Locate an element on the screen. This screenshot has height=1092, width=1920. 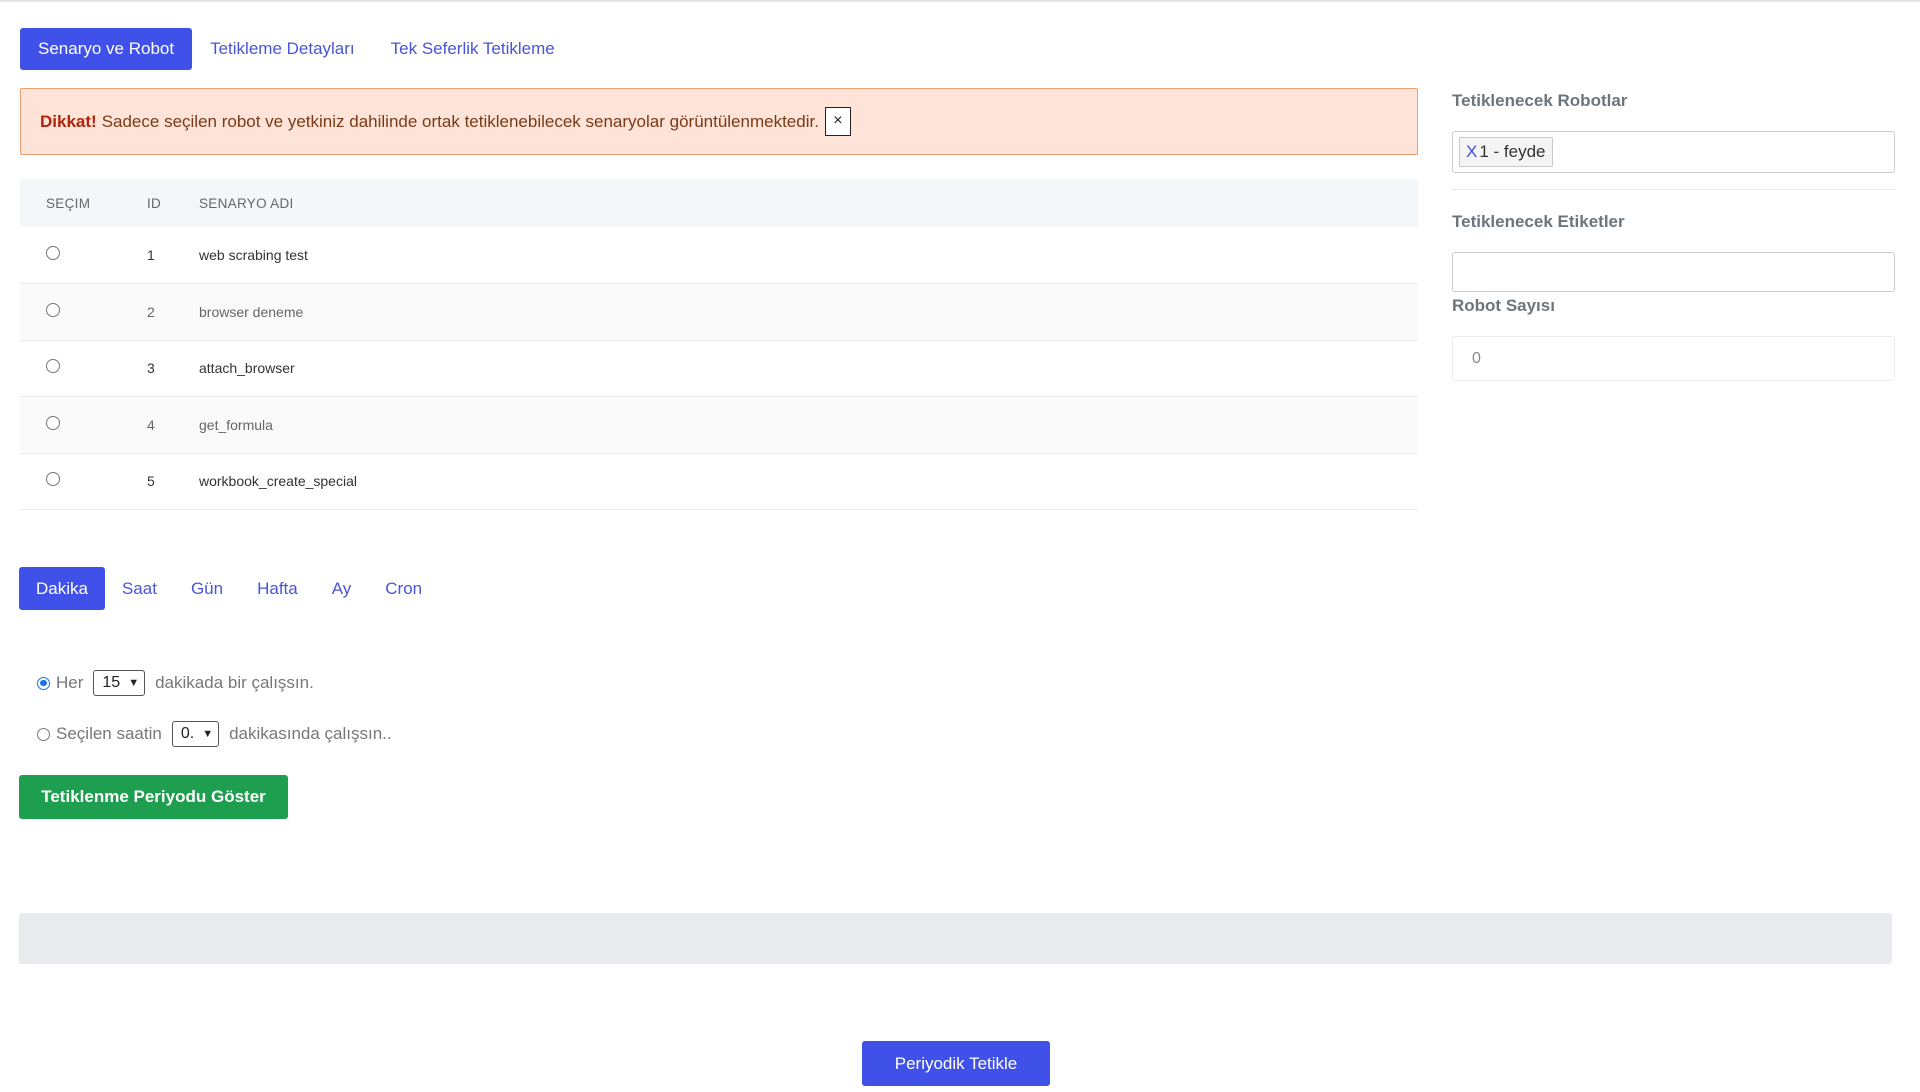
row-id: 3 is located at coordinates (151, 368).